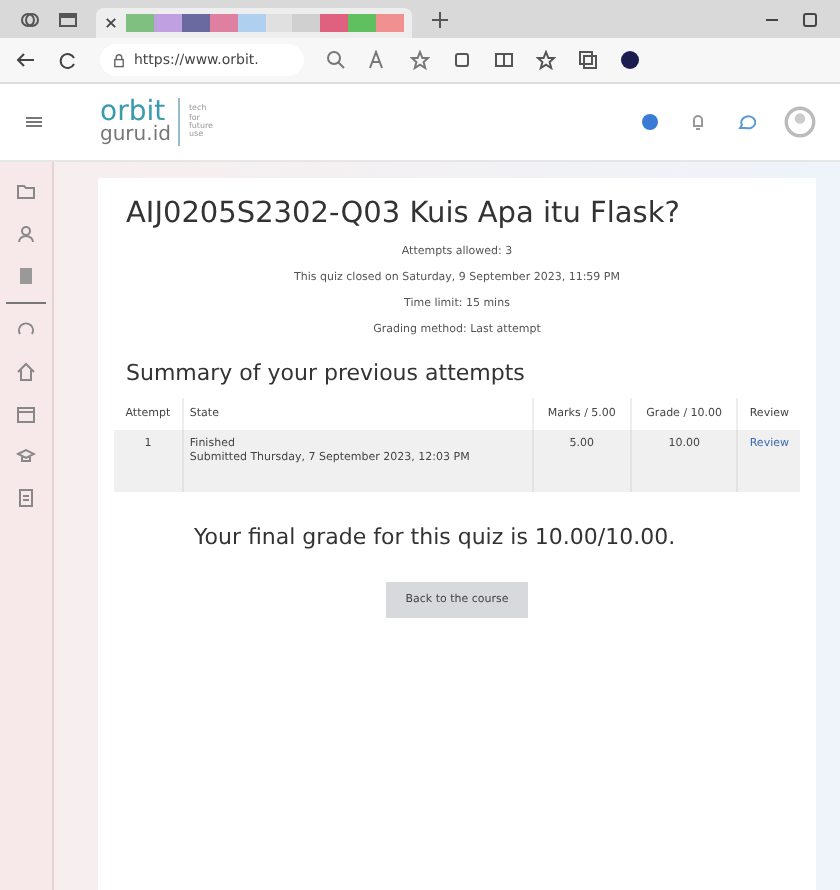 This screenshot has height=890, width=840. What do you see at coordinates (26, 414) in the screenshot?
I see `calendar-icon` at bounding box center [26, 414].